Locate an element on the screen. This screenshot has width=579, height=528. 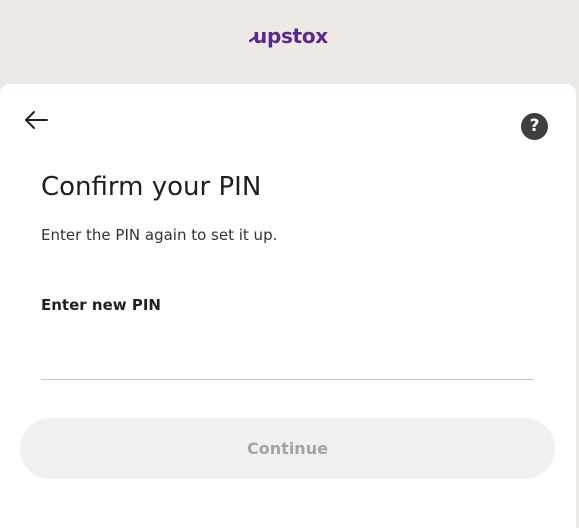
back-button is located at coordinates (36, 120).